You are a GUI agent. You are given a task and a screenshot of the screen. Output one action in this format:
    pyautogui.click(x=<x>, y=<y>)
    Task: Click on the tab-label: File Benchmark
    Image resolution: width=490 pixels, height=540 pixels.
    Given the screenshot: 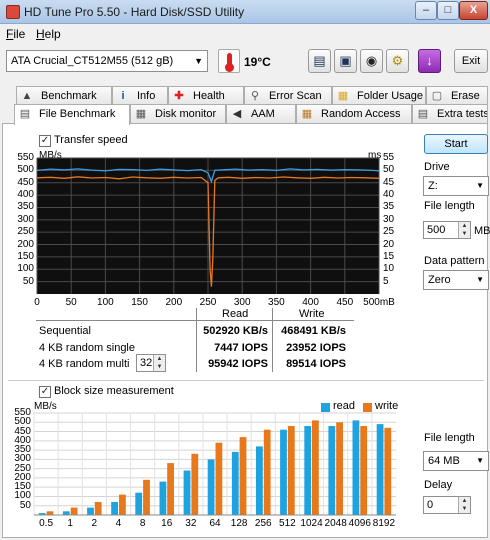 What is the action you would take?
    pyautogui.click(x=77, y=114)
    